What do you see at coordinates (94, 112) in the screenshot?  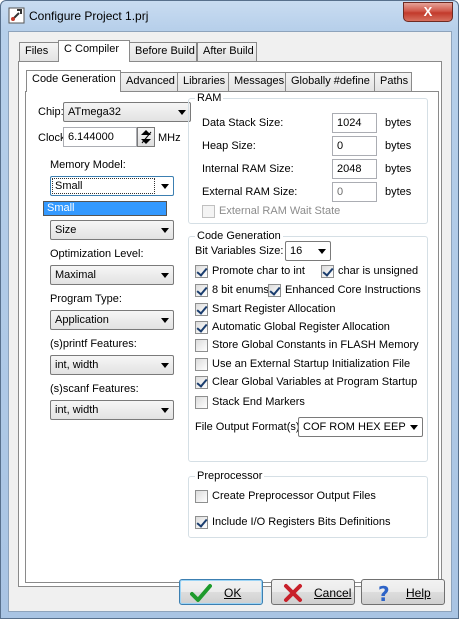 I see `chip-value: ATmega32` at bounding box center [94, 112].